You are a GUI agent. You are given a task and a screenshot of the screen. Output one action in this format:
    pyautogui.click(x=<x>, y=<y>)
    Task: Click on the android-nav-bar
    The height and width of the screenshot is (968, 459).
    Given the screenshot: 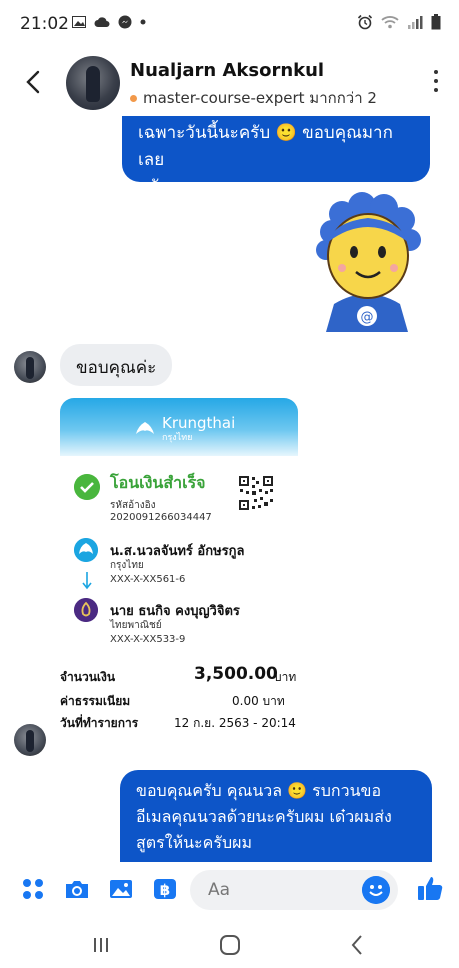 What is the action you would take?
    pyautogui.click(x=229, y=944)
    